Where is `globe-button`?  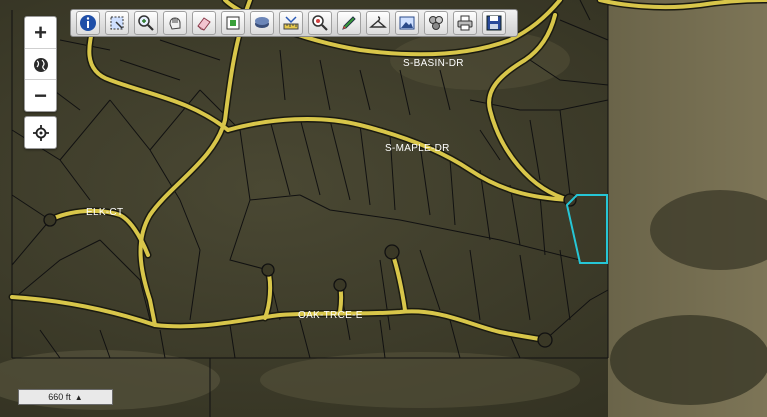 globe-button is located at coordinates (40, 64).